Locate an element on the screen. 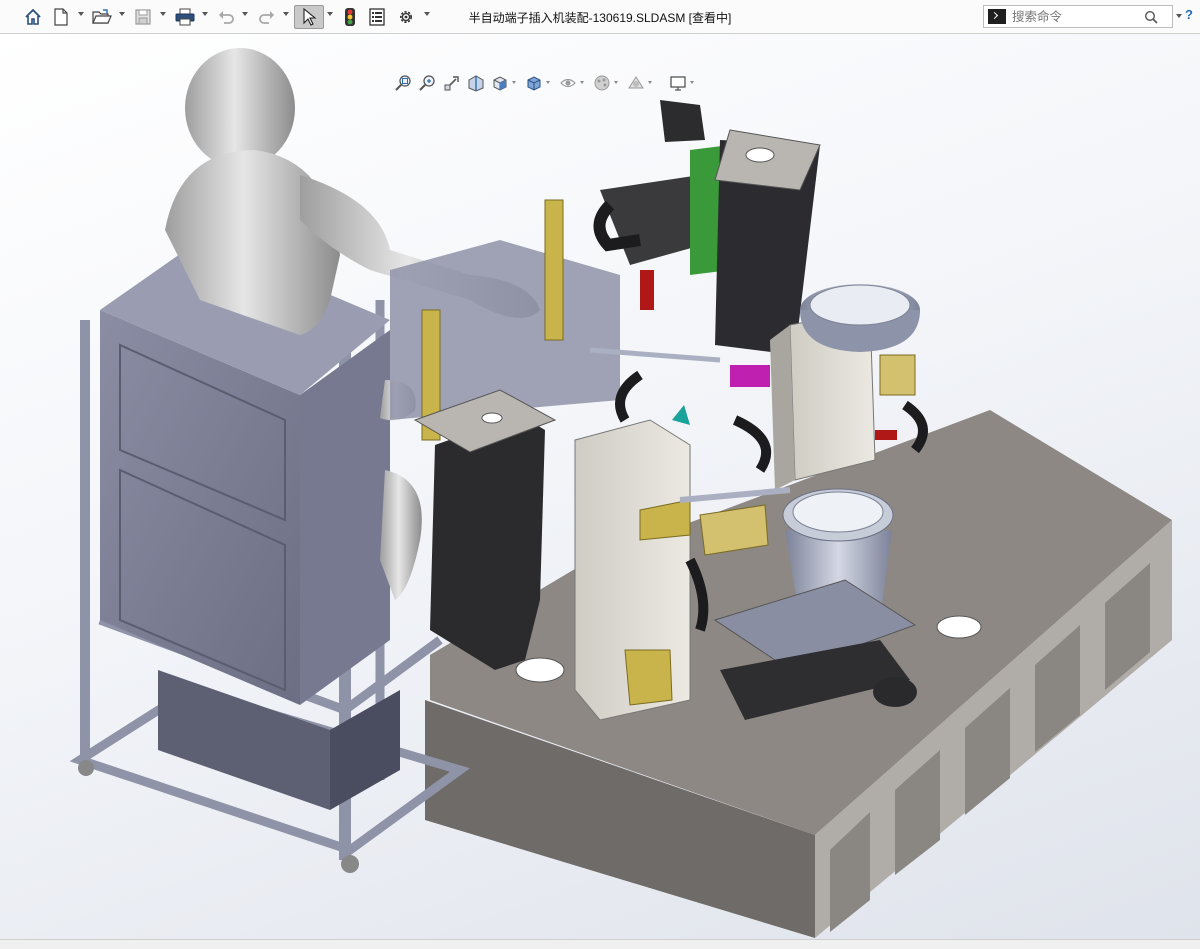  status-bar is located at coordinates (600, 944).